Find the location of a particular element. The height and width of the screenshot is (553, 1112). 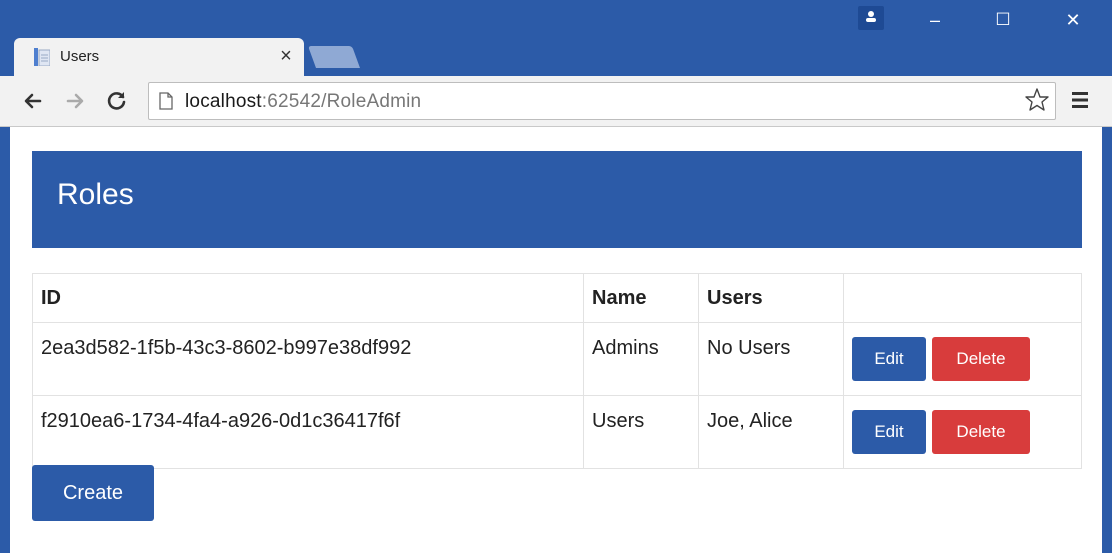

url-text: localhost:62542/RoleAdmin is located at coordinates (303, 102).